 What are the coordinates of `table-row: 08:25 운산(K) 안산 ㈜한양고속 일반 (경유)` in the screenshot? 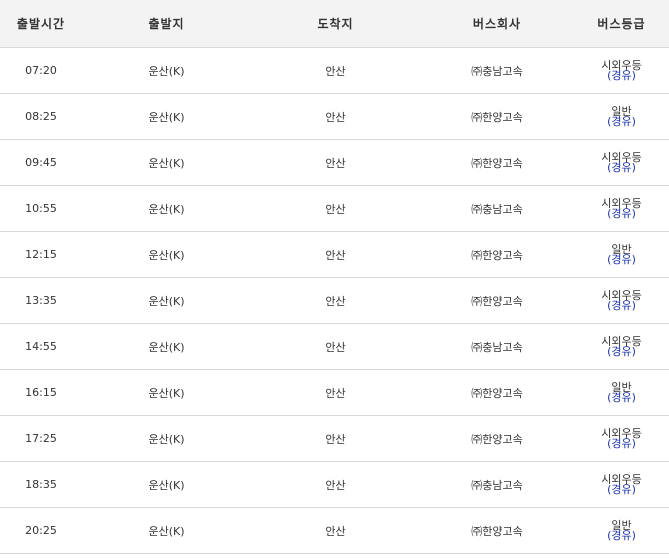 It's located at (334, 116).